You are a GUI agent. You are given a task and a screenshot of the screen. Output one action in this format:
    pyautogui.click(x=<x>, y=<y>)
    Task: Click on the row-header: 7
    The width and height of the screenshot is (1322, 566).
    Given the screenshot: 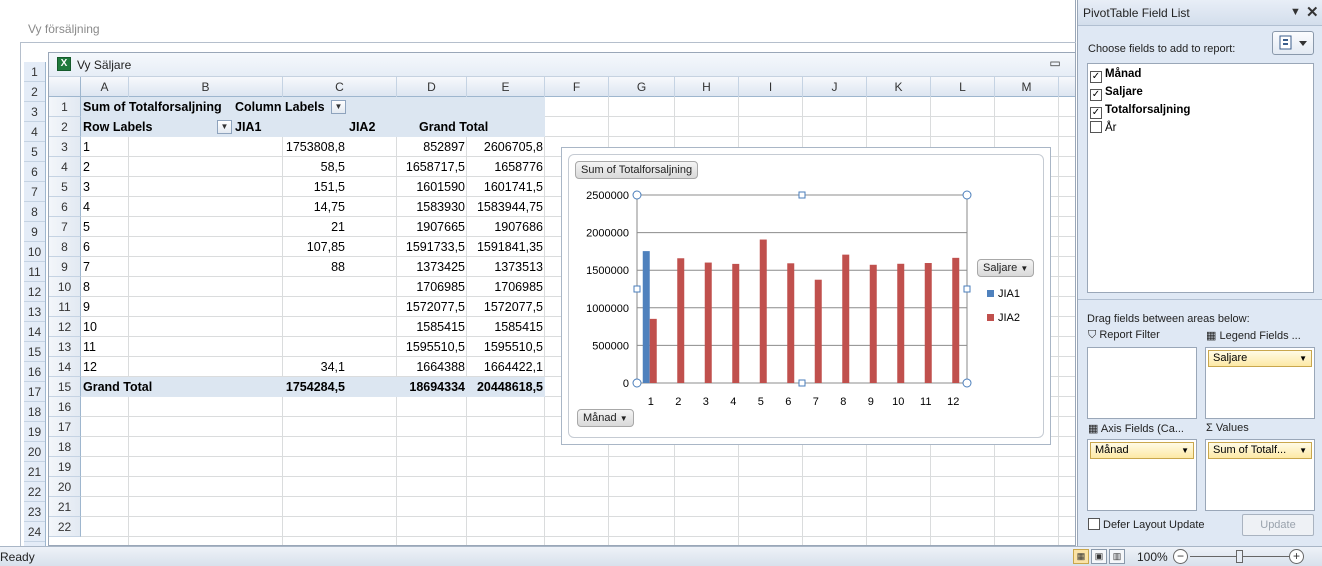 What is the action you would take?
    pyautogui.click(x=65, y=227)
    